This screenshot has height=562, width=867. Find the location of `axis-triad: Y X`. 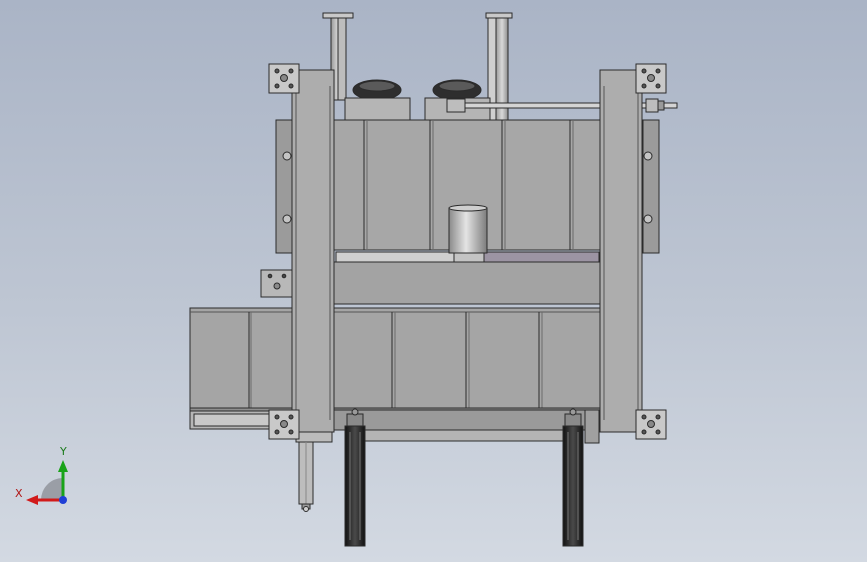

axis-triad: Y X is located at coordinates (41, 475).